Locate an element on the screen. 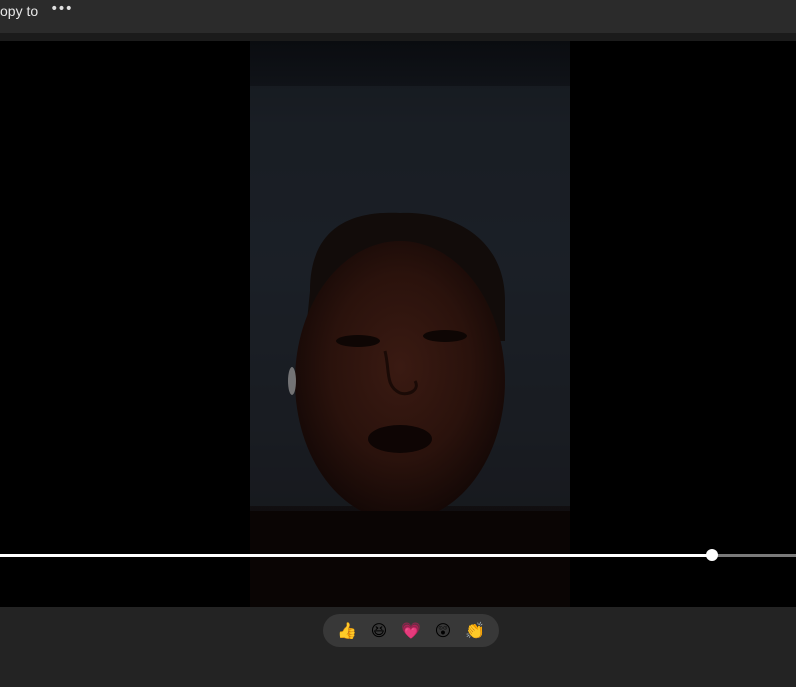 This screenshot has height=687, width=796. seek-bar-played is located at coordinates (356, 555).